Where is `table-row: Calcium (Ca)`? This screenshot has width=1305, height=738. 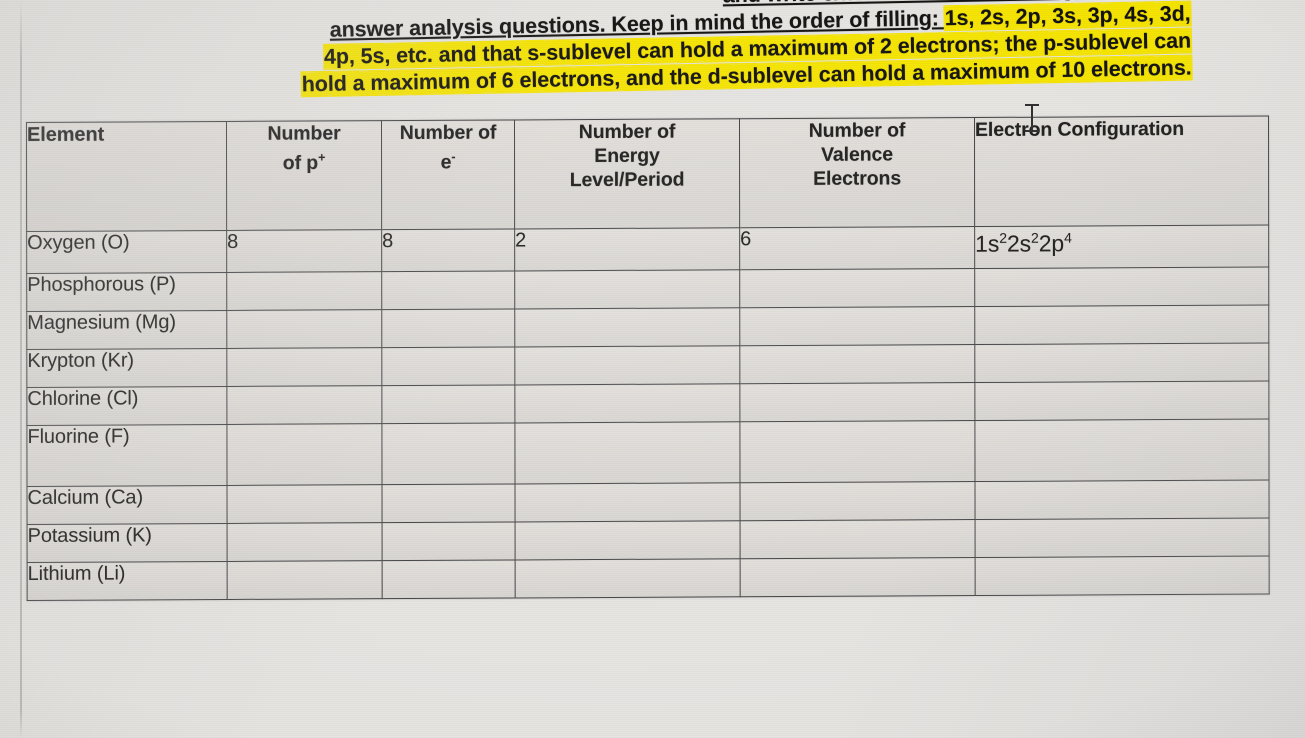
table-row: Calcium (Ca) is located at coordinates (648, 502).